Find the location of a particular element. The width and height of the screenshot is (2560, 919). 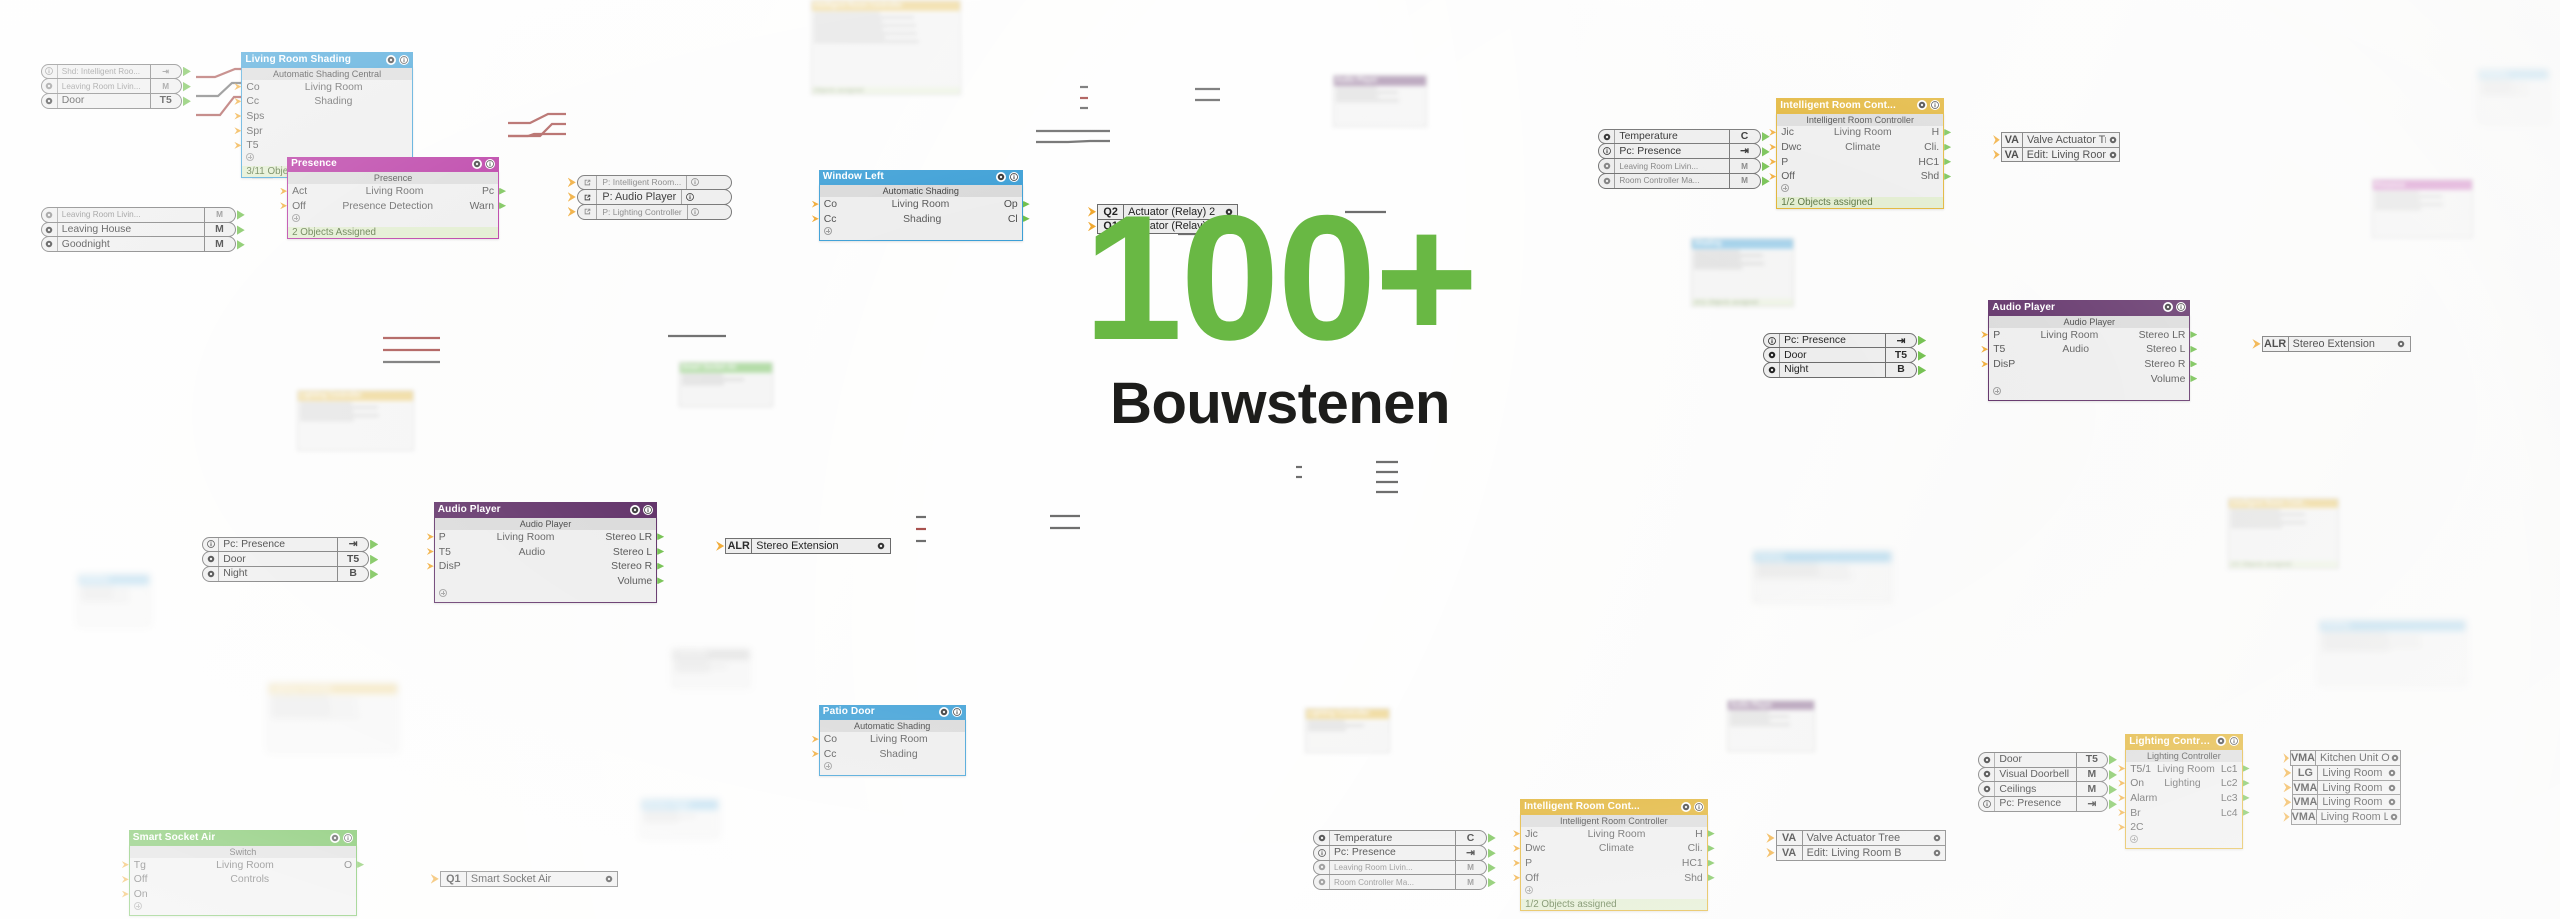

input-port-label: On is located at coordinates (141, 894).